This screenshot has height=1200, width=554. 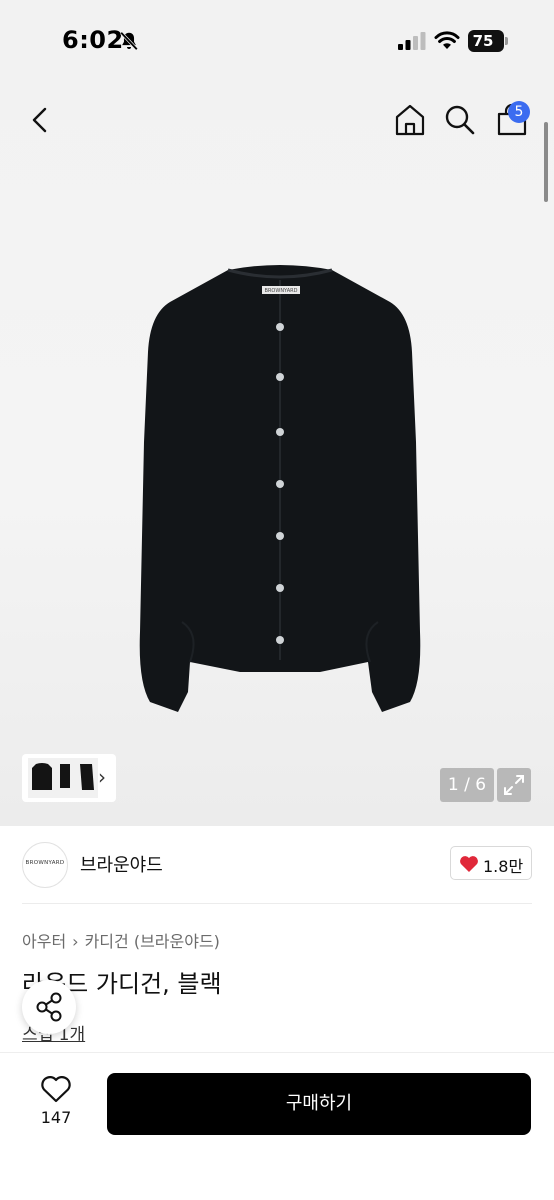 I want to click on brand-logo: BROWNYARD, so click(x=45, y=865).